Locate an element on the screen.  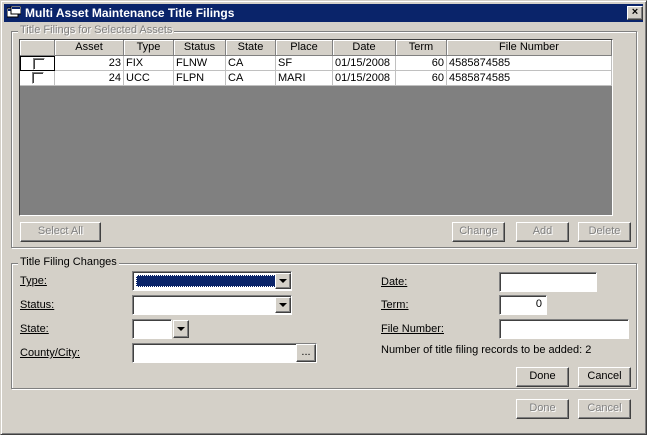
change-button: Change is located at coordinates (478, 232).